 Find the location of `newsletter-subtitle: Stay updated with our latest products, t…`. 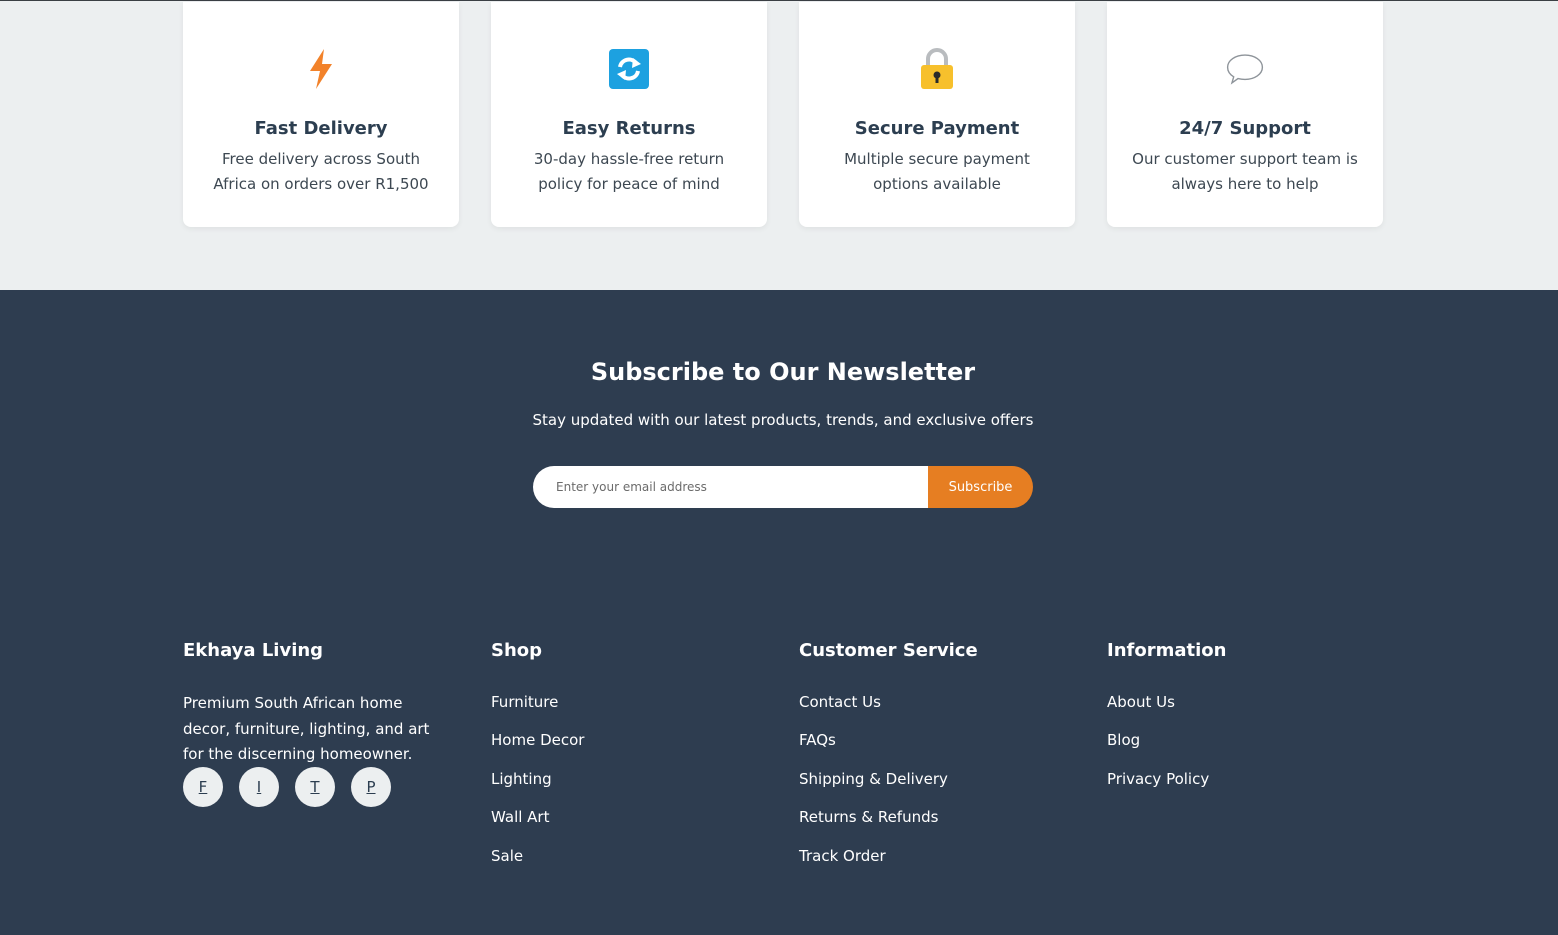

newsletter-subtitle: Stay updated with our latest products, t… is located at coordinates (783, 420).